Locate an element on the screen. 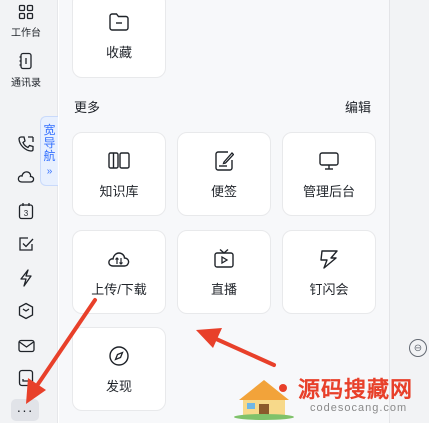  app-card-label: 上传/下载 is located at coordinates (119, 289).